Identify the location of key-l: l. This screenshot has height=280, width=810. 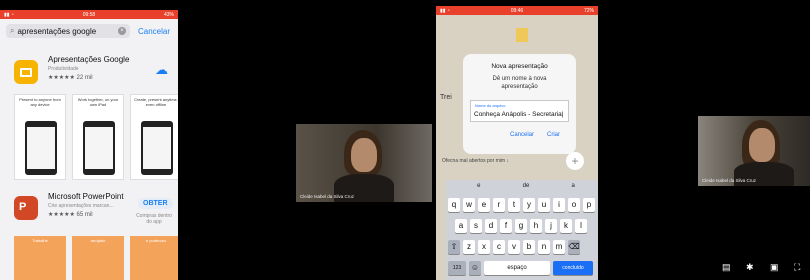
(581, 226).